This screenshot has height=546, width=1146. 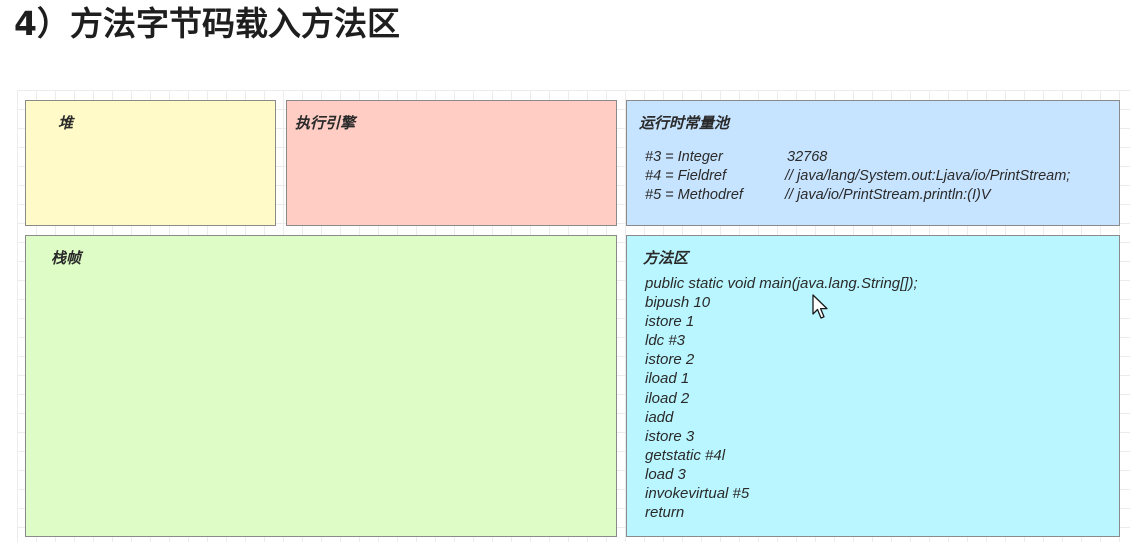 What do you see at coordinates (820, 306) in the screenshot?
I see `mouse-pointer-icon` at bounding box center [820, 306].